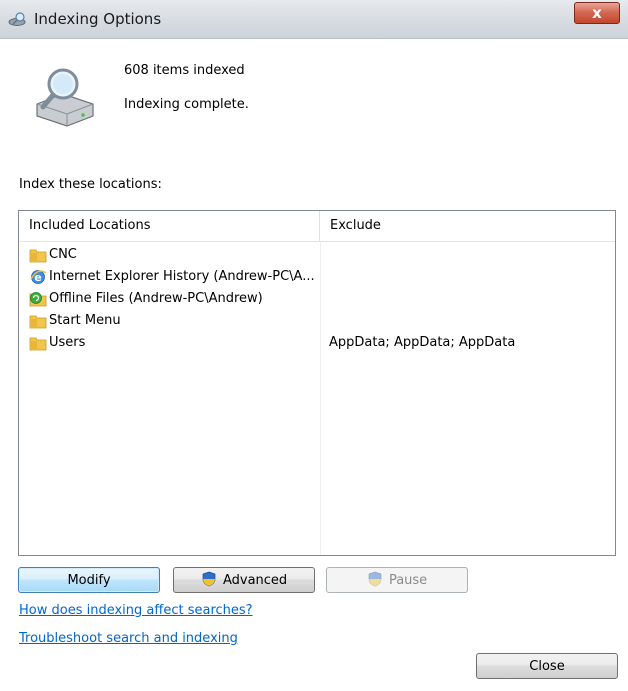 The width and height of the screenshot is (628, 691). Describe the element at coordinates (67, 342) in the screenshot. I see `location-name: Users` at that location.